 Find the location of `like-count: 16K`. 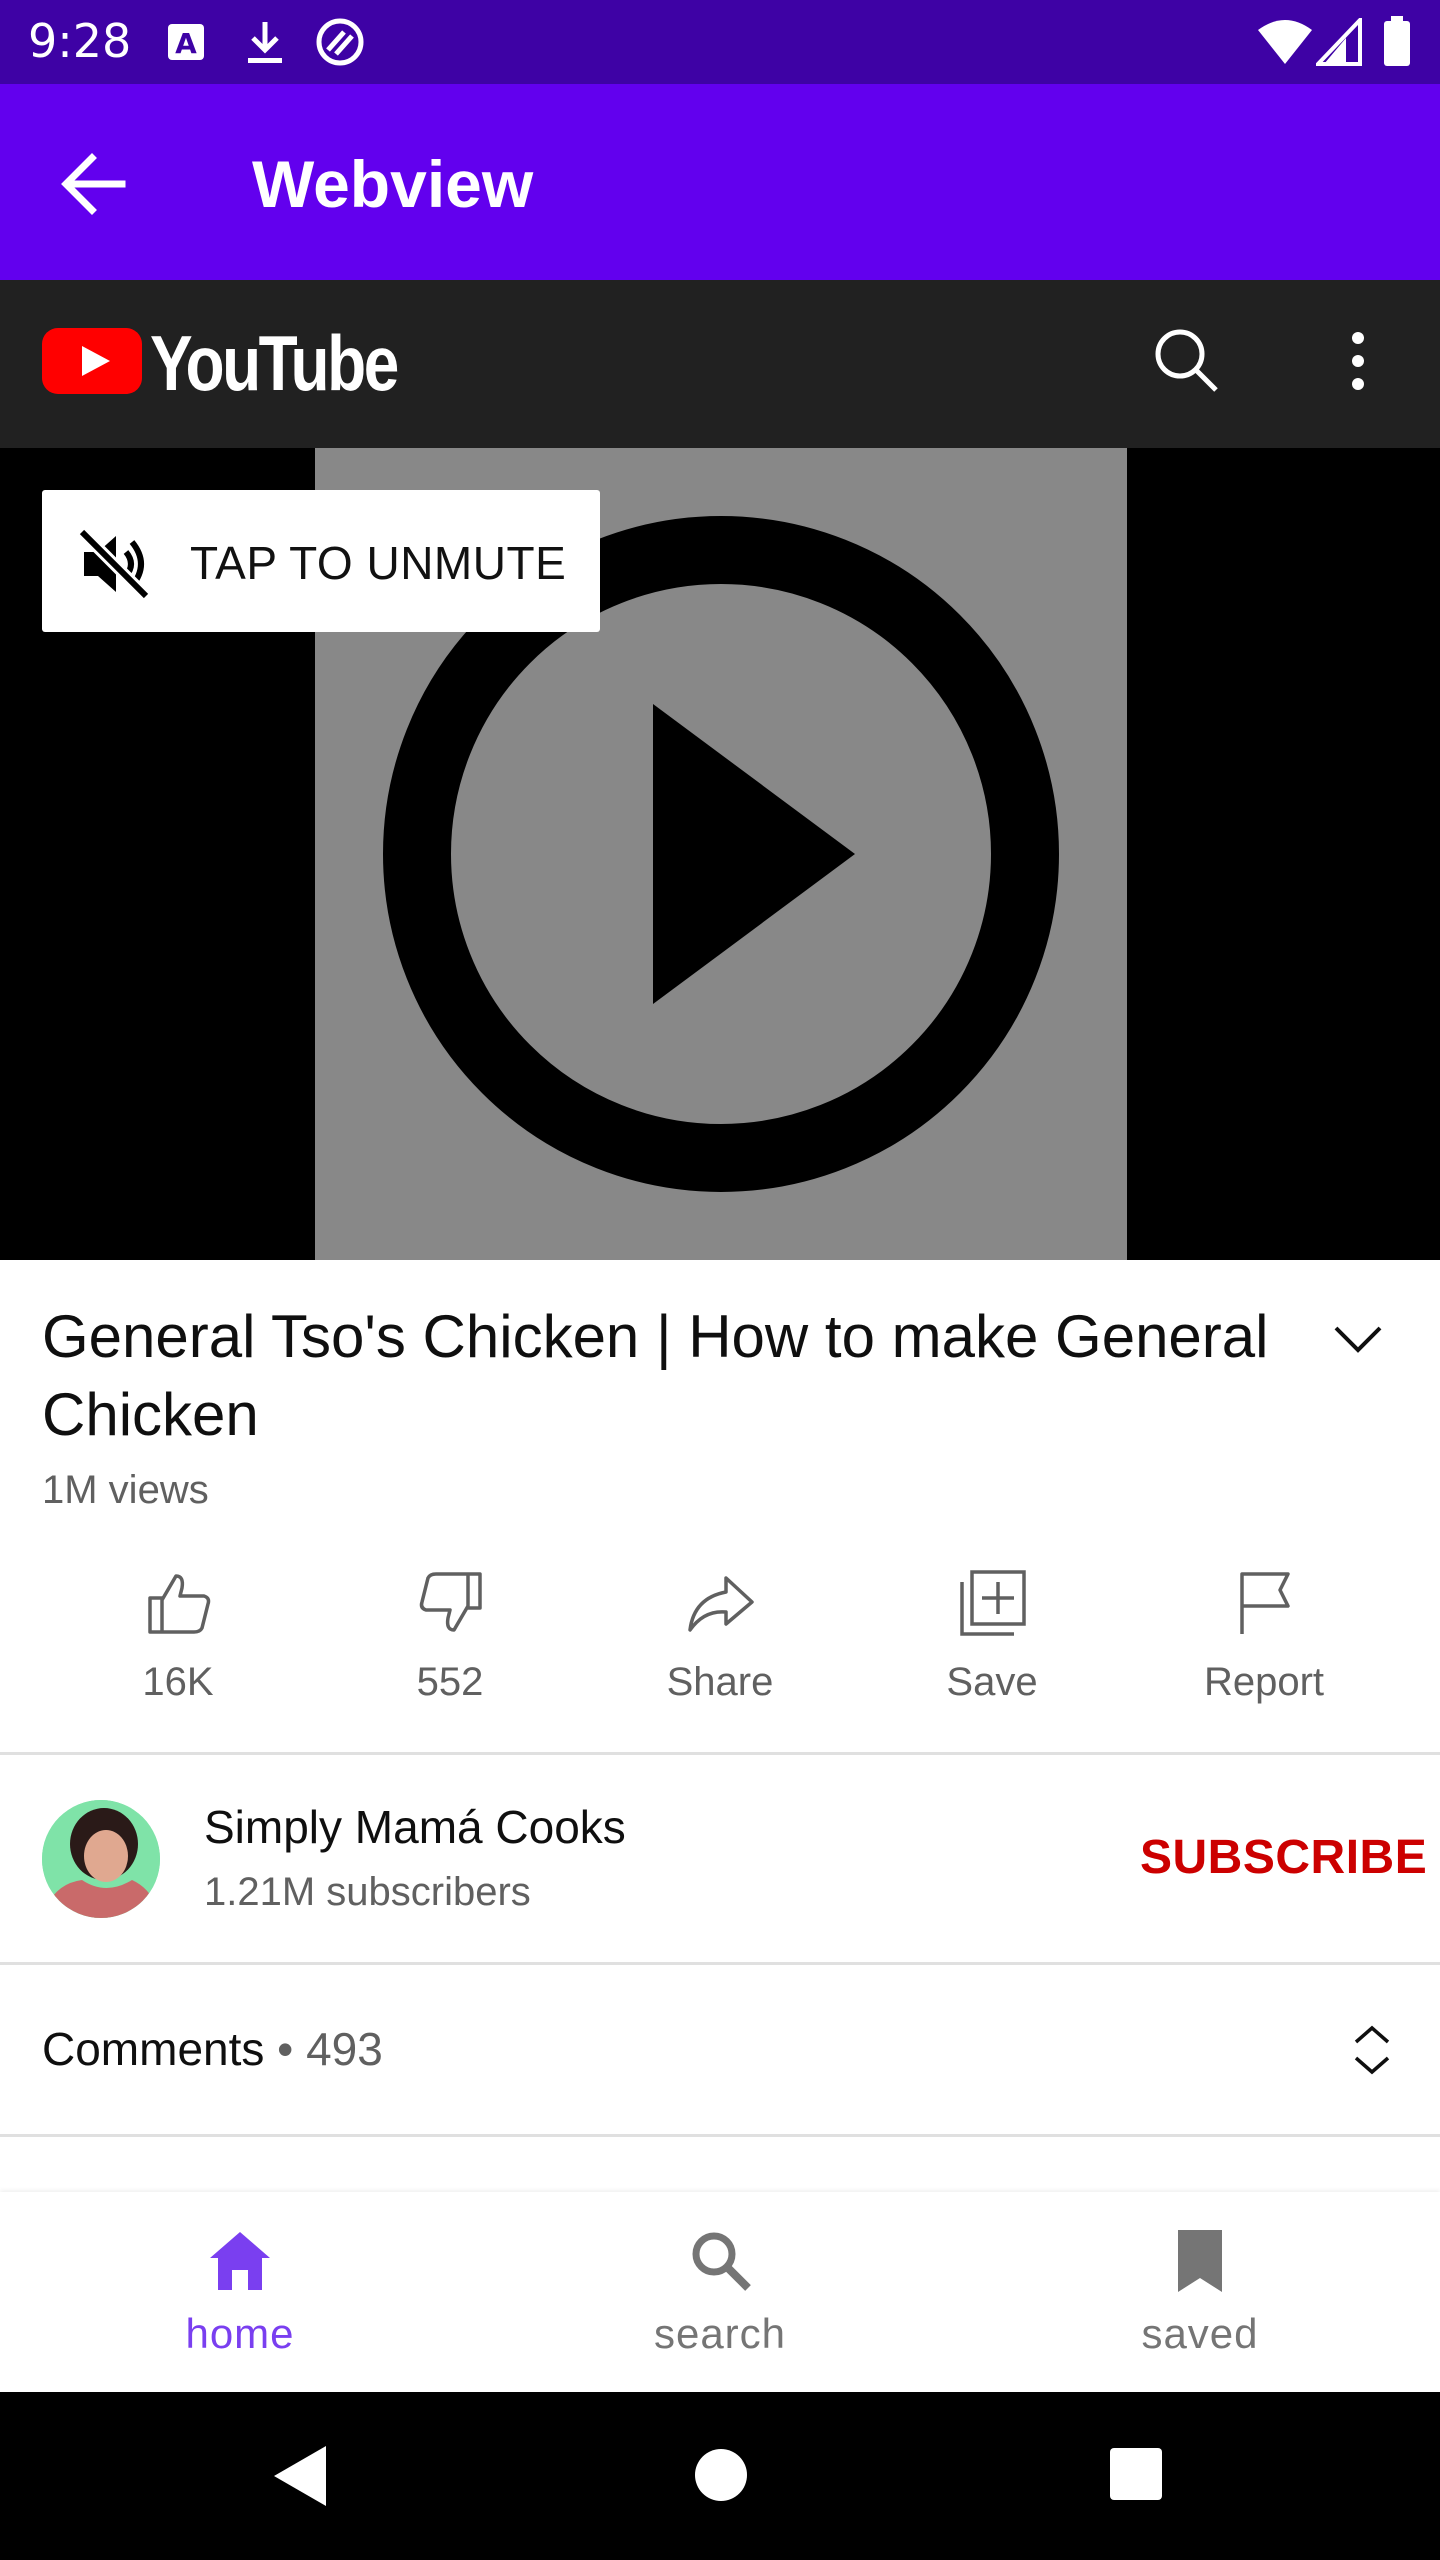

like-count: 16K is located at coordinates (178, 1682).